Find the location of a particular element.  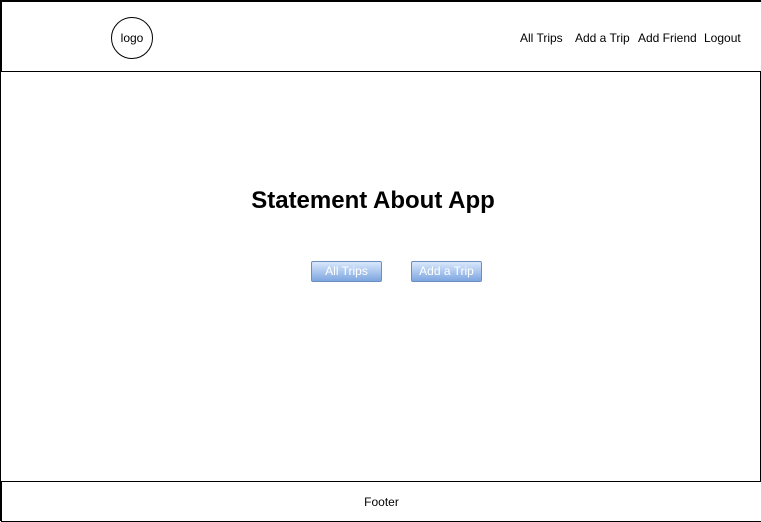

add-trip-button: Add a Trip is located at coordinates (446, 271).